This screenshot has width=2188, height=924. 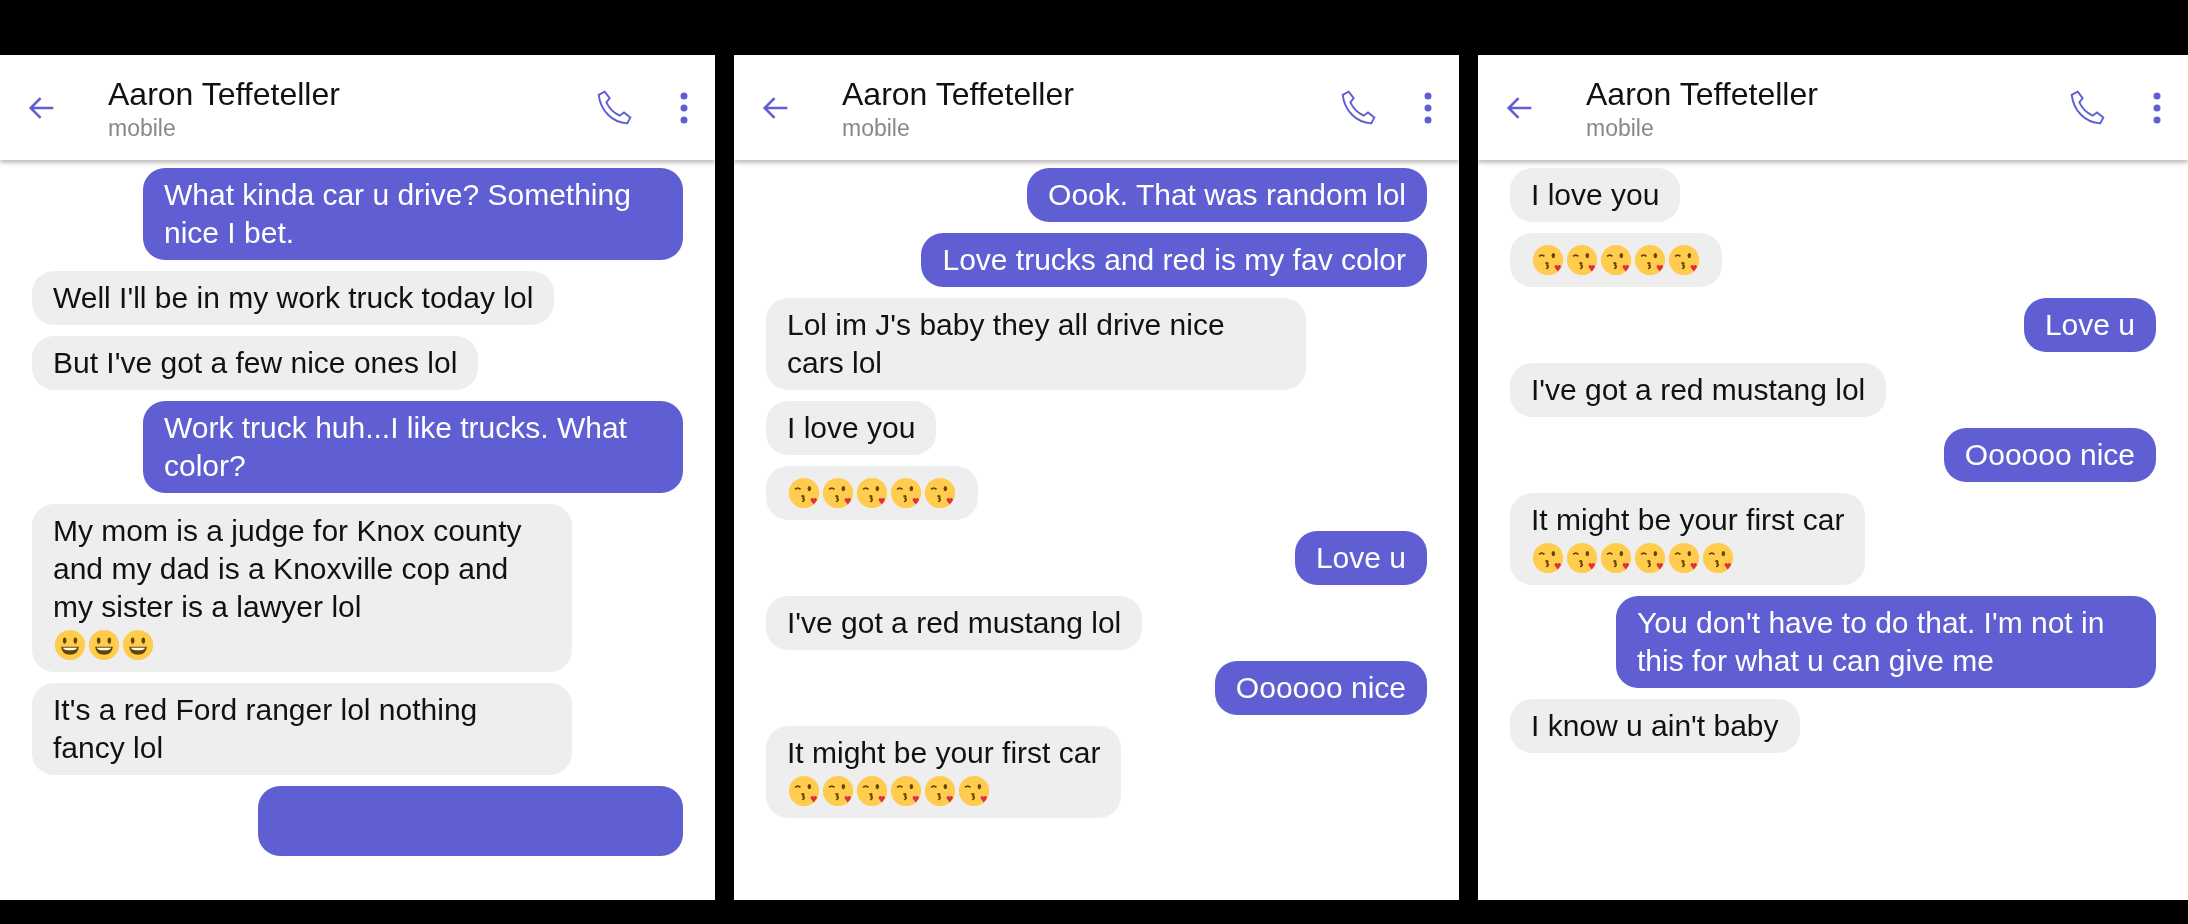 I want to click on message-text: What kinda car u drive? Something nice I bet., so click(x=397, y=213).